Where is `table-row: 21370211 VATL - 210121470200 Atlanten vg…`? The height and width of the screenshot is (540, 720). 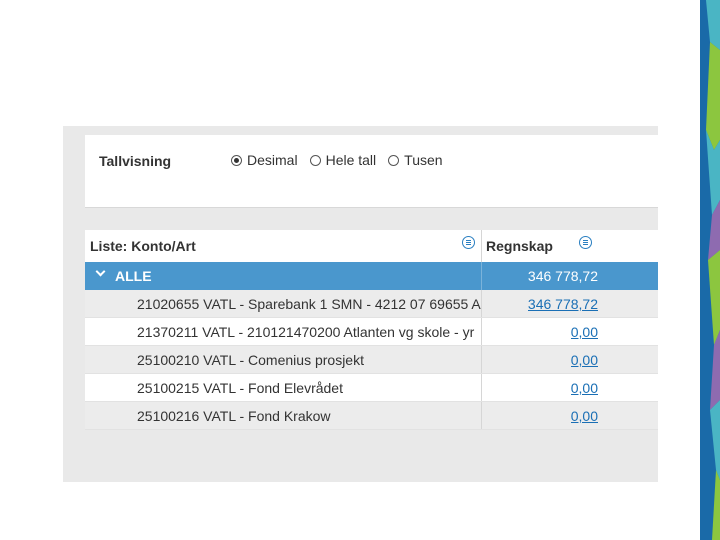
table-row: 21370211 VATL - 210121470200 Atlanten vg… is located at coordinates (371, 332).